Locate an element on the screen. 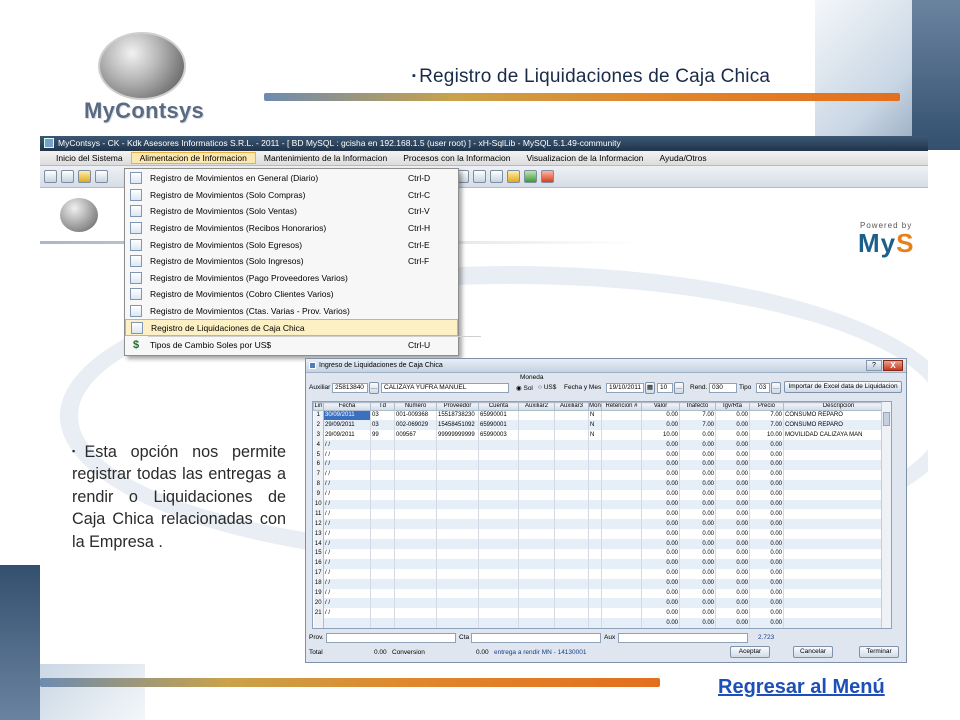 The height and width of the screenshot is (720, 960). cell-lin: 12 is located at coordinates (318, 524).